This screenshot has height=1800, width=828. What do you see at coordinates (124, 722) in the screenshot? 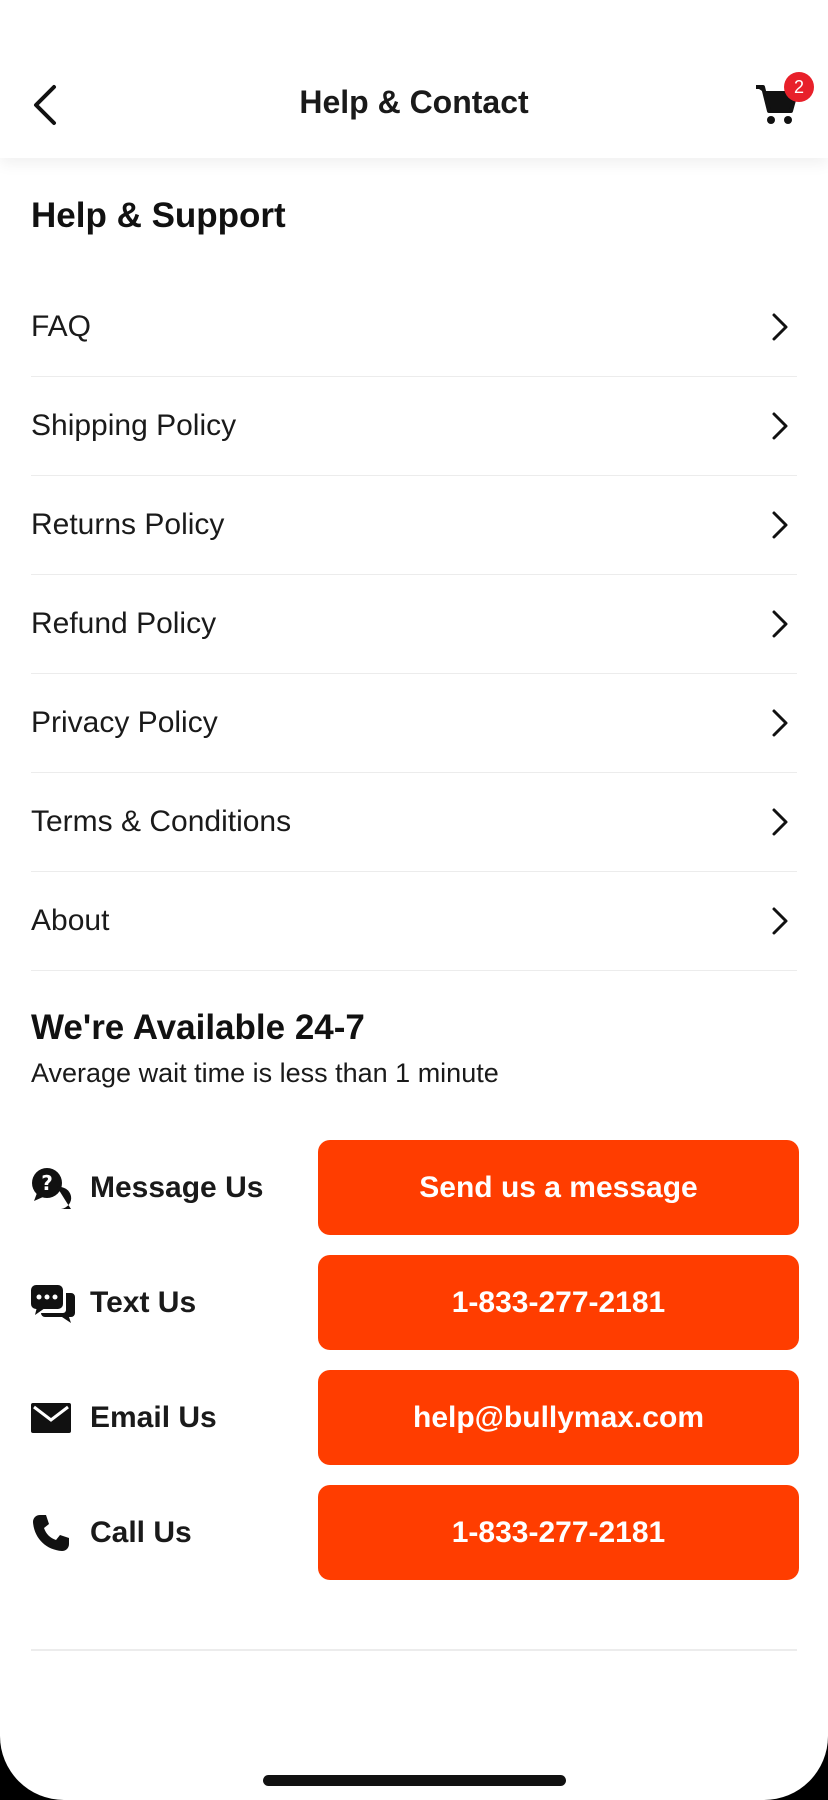
I see `menu-item-label: Privacy Policy` at bounding box center [124, 722].